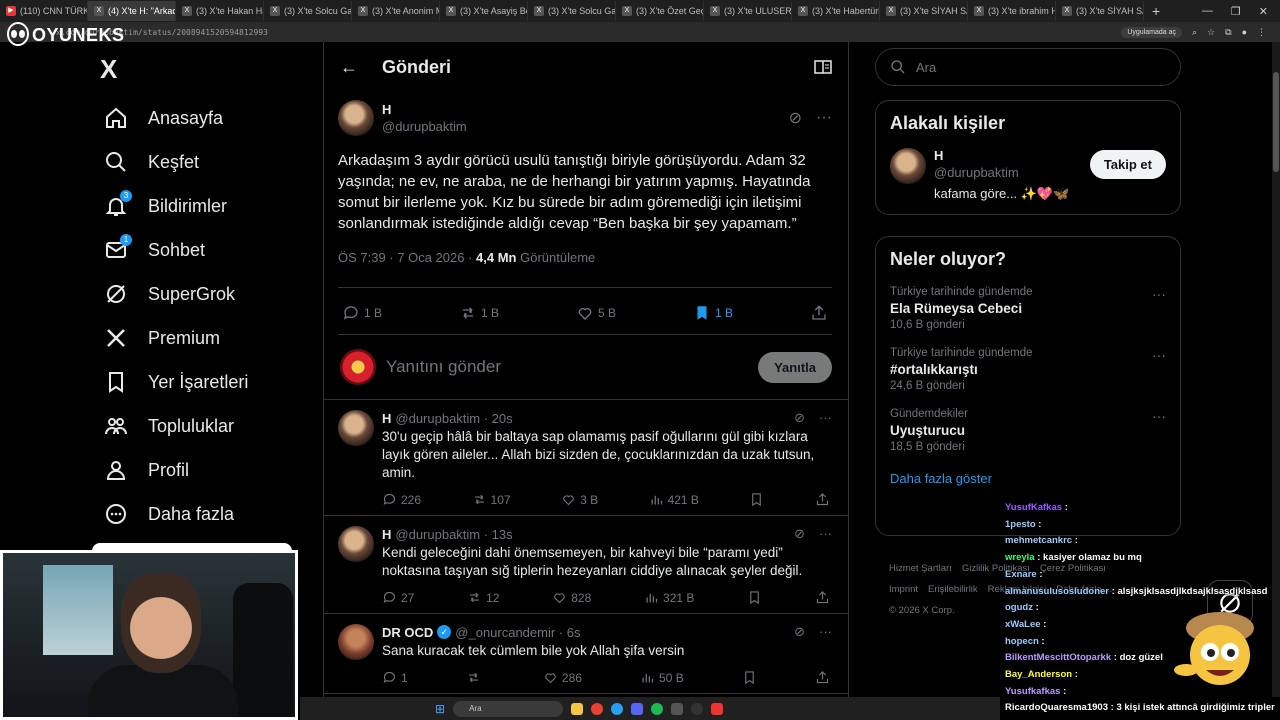  What do you see at coordinates (795, 367) in the screenshot?
I see `reply-submit-button: Yanıtla` at bounding box center [795, 367].